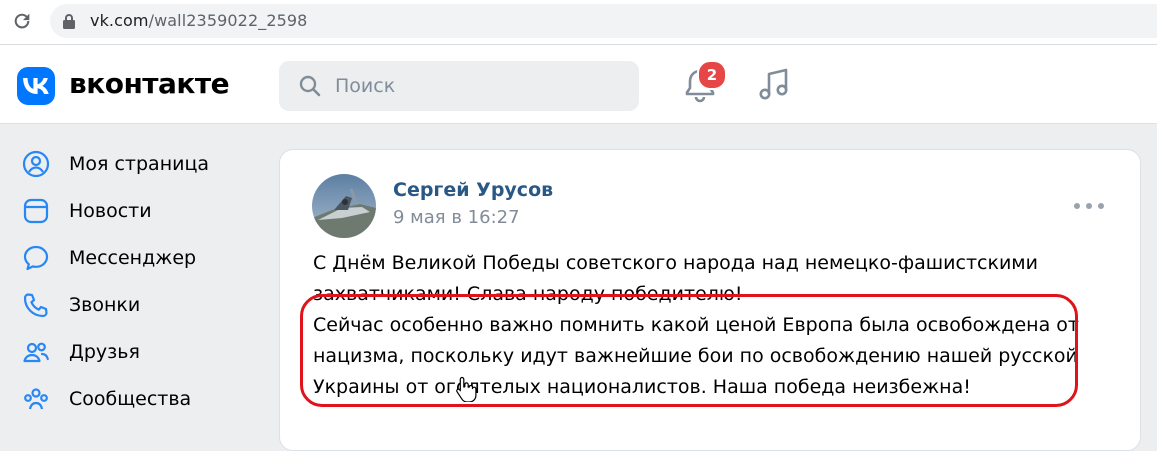 This screenshot has width=1157, height=451. I want to click on phone-icon, so click(36, 305).